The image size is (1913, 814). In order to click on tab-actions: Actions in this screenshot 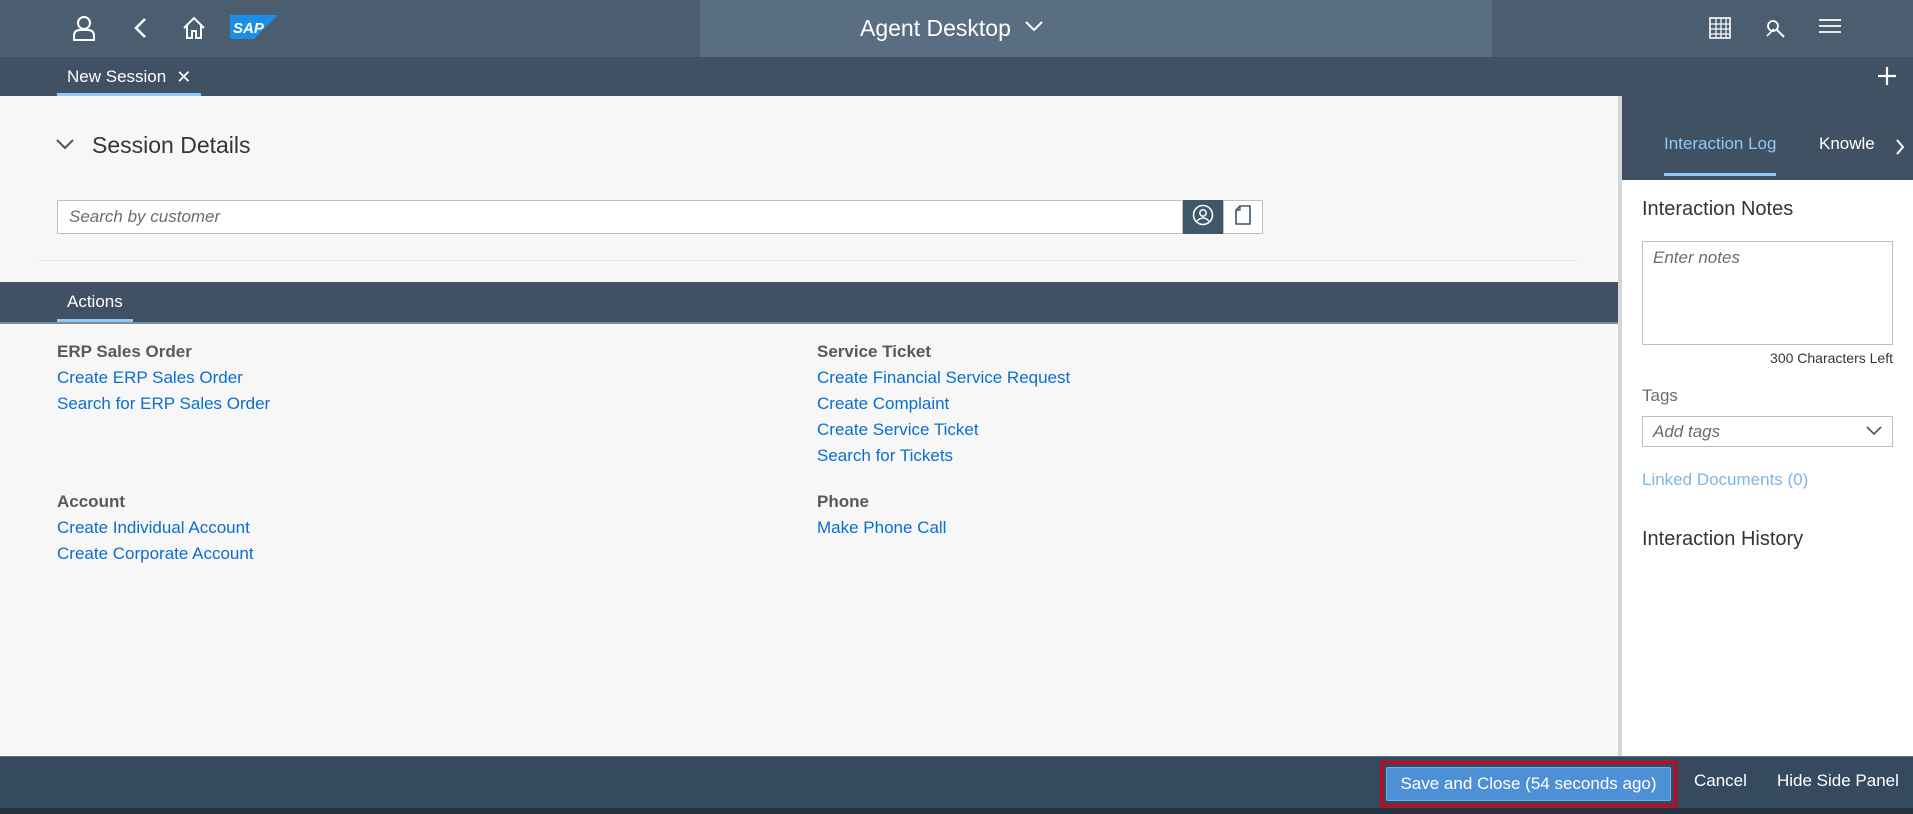, I will do `click(95, 302)`.